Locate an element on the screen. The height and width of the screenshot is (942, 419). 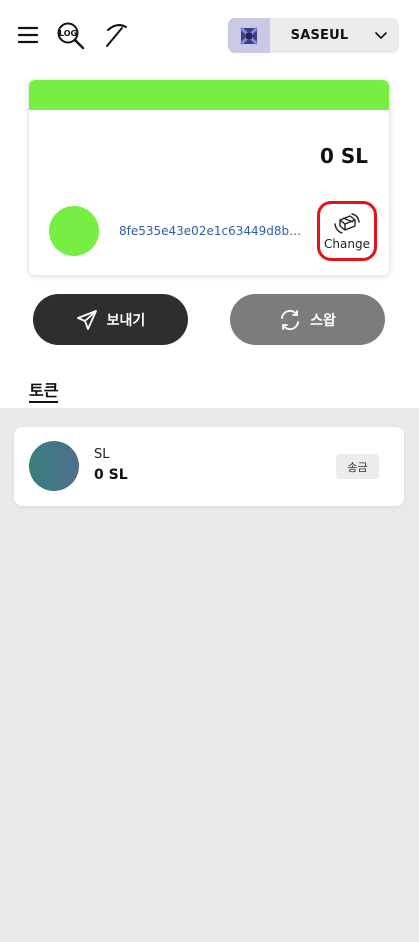
send-button: 보내기 is located at coordinates (110, 319).